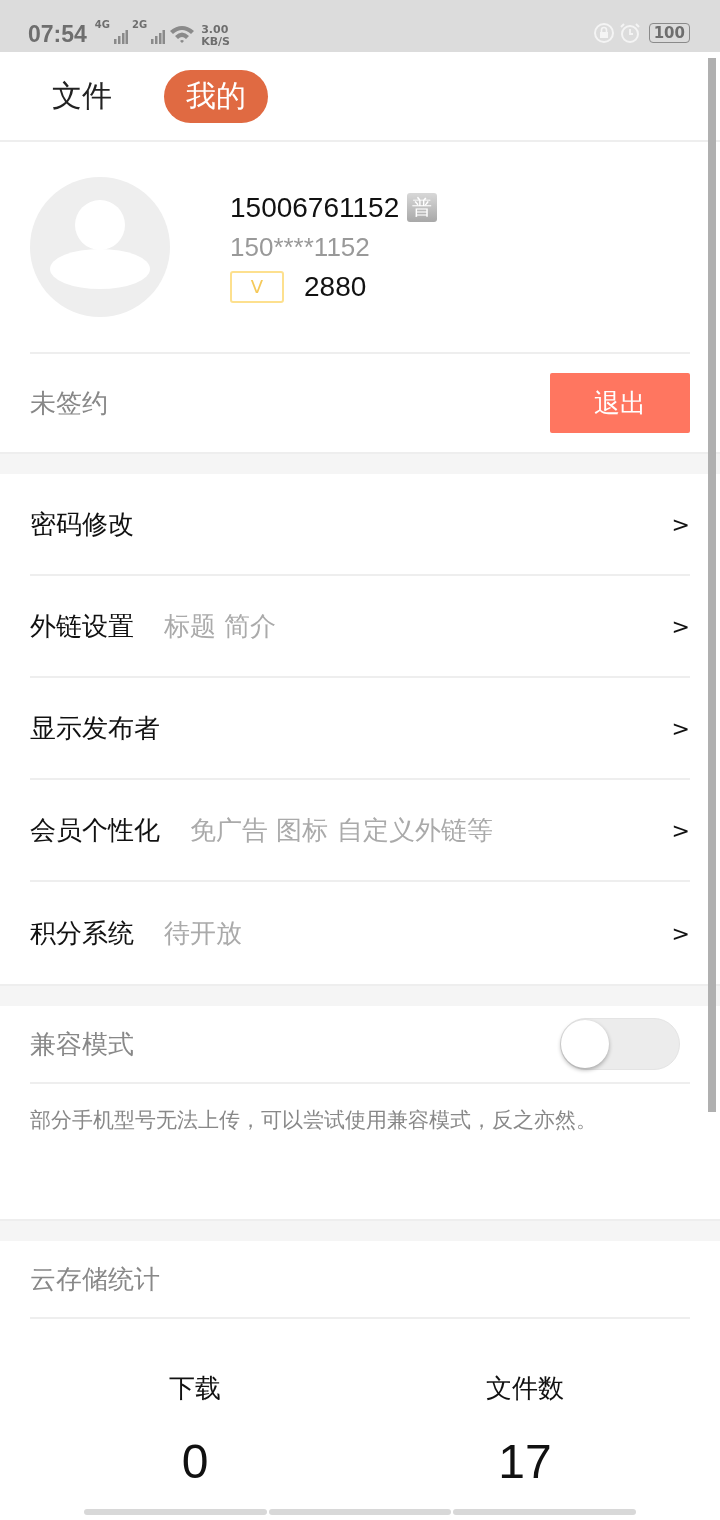 This screenshot has height=1520, width=720. What do you see at coordinates (300, 247) in the screenshot?
I see `masked-phone: 150****1152` at bounding box center [300, 247].